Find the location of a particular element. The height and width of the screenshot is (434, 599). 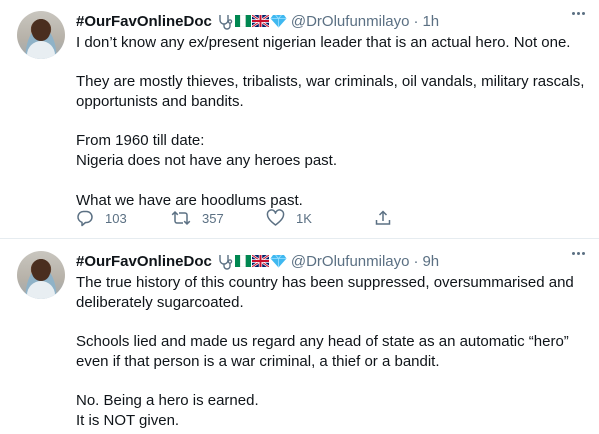

tweet-timestamp: 1h is located at coordinates (430, 21).